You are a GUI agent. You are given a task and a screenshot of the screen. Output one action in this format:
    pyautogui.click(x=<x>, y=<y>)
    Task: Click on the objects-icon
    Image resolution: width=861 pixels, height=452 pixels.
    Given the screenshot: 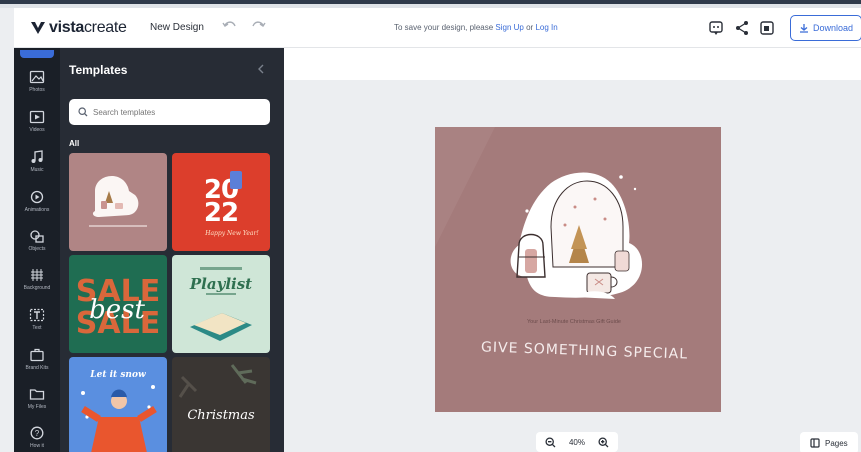 What is the action you would take?
    pyautogui.click(x=37, y=236)
    